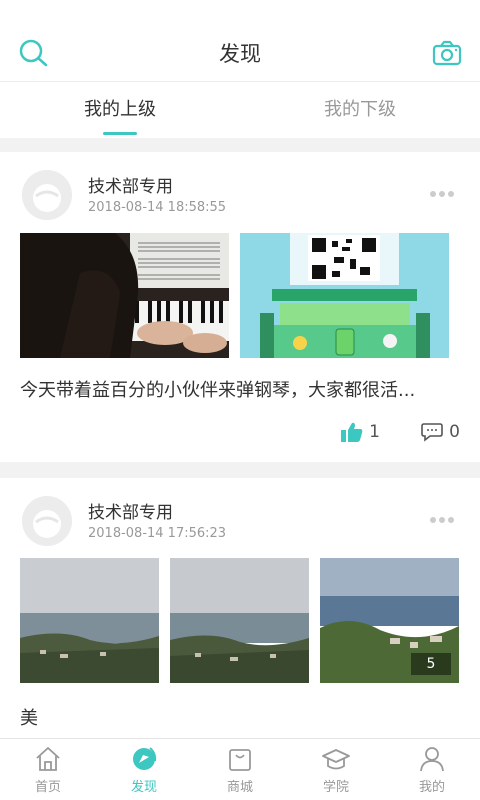 Image resolution: width=480 pixels, height=800 pixels. Describe the element at coordinates (239, 787) in the screenshot. I see `nav-label: 商城` at that location.